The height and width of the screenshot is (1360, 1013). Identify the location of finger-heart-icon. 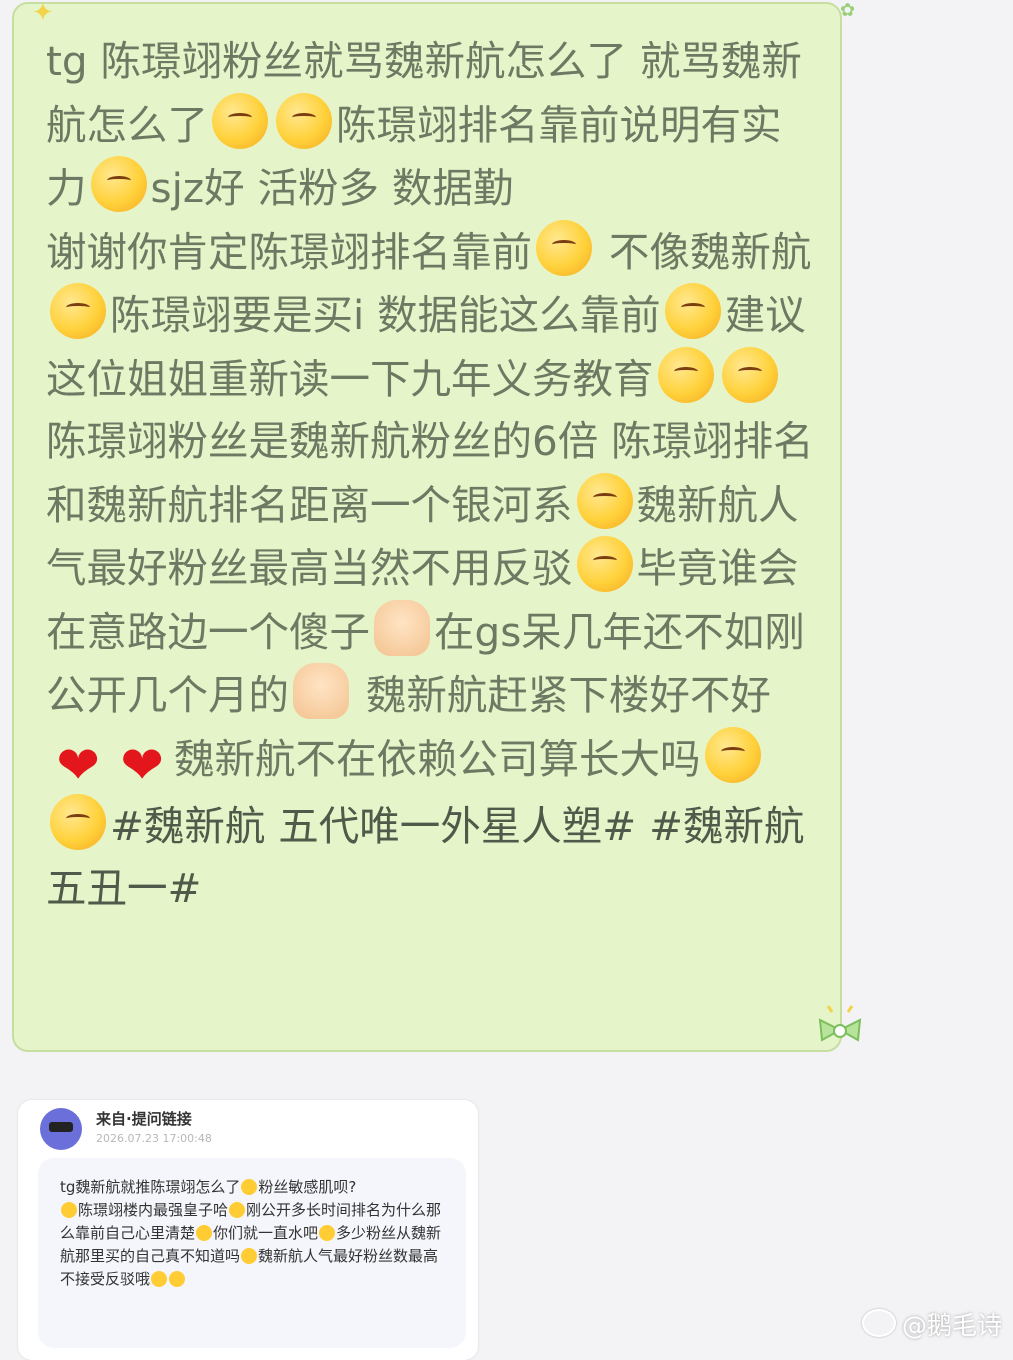
(321, 691).